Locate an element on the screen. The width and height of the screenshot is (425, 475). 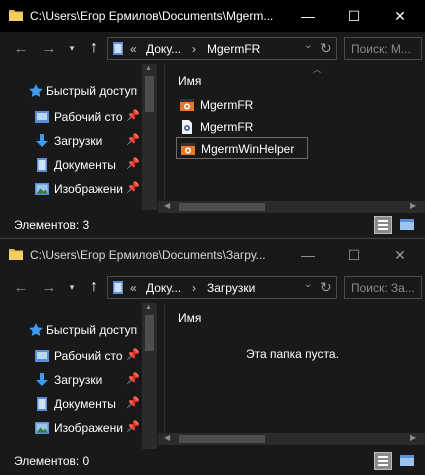
breadcrumb-current: MgermFR is located at coordinates (233, 49).